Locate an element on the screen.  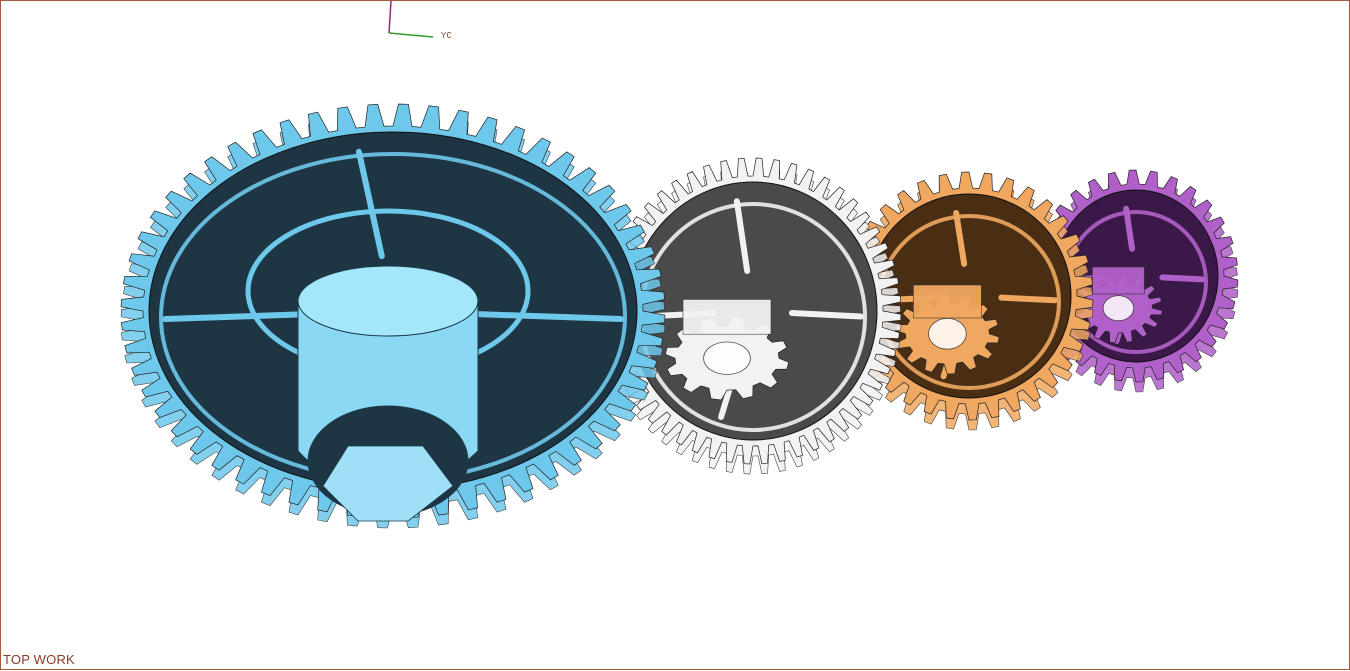
orange-gear-bore is located at coordinates (947, 333).